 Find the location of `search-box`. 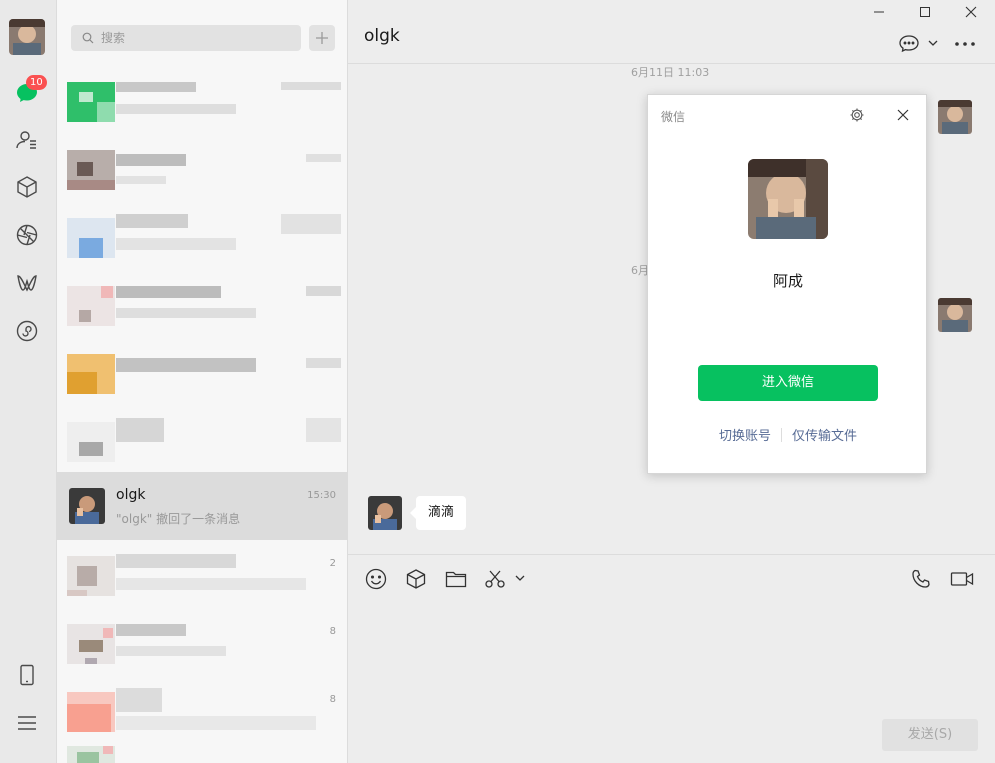

search-box is located at coordinates (186, 38).